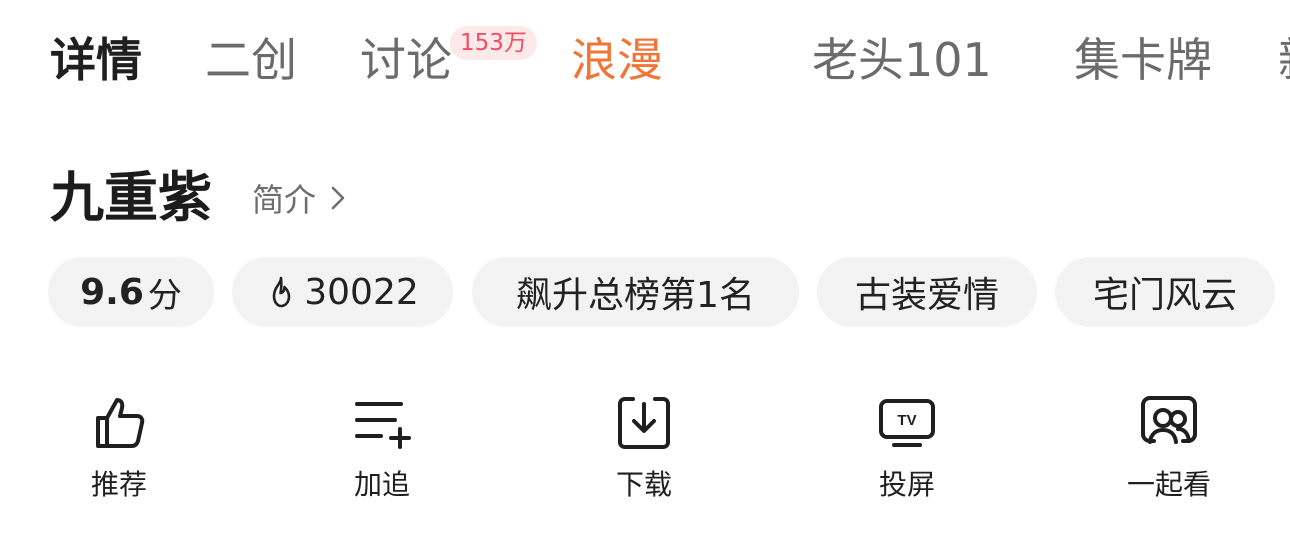  Describe the element at coordinates (644, 451) in the screenshot. I see `download-button: 下载` at that location.